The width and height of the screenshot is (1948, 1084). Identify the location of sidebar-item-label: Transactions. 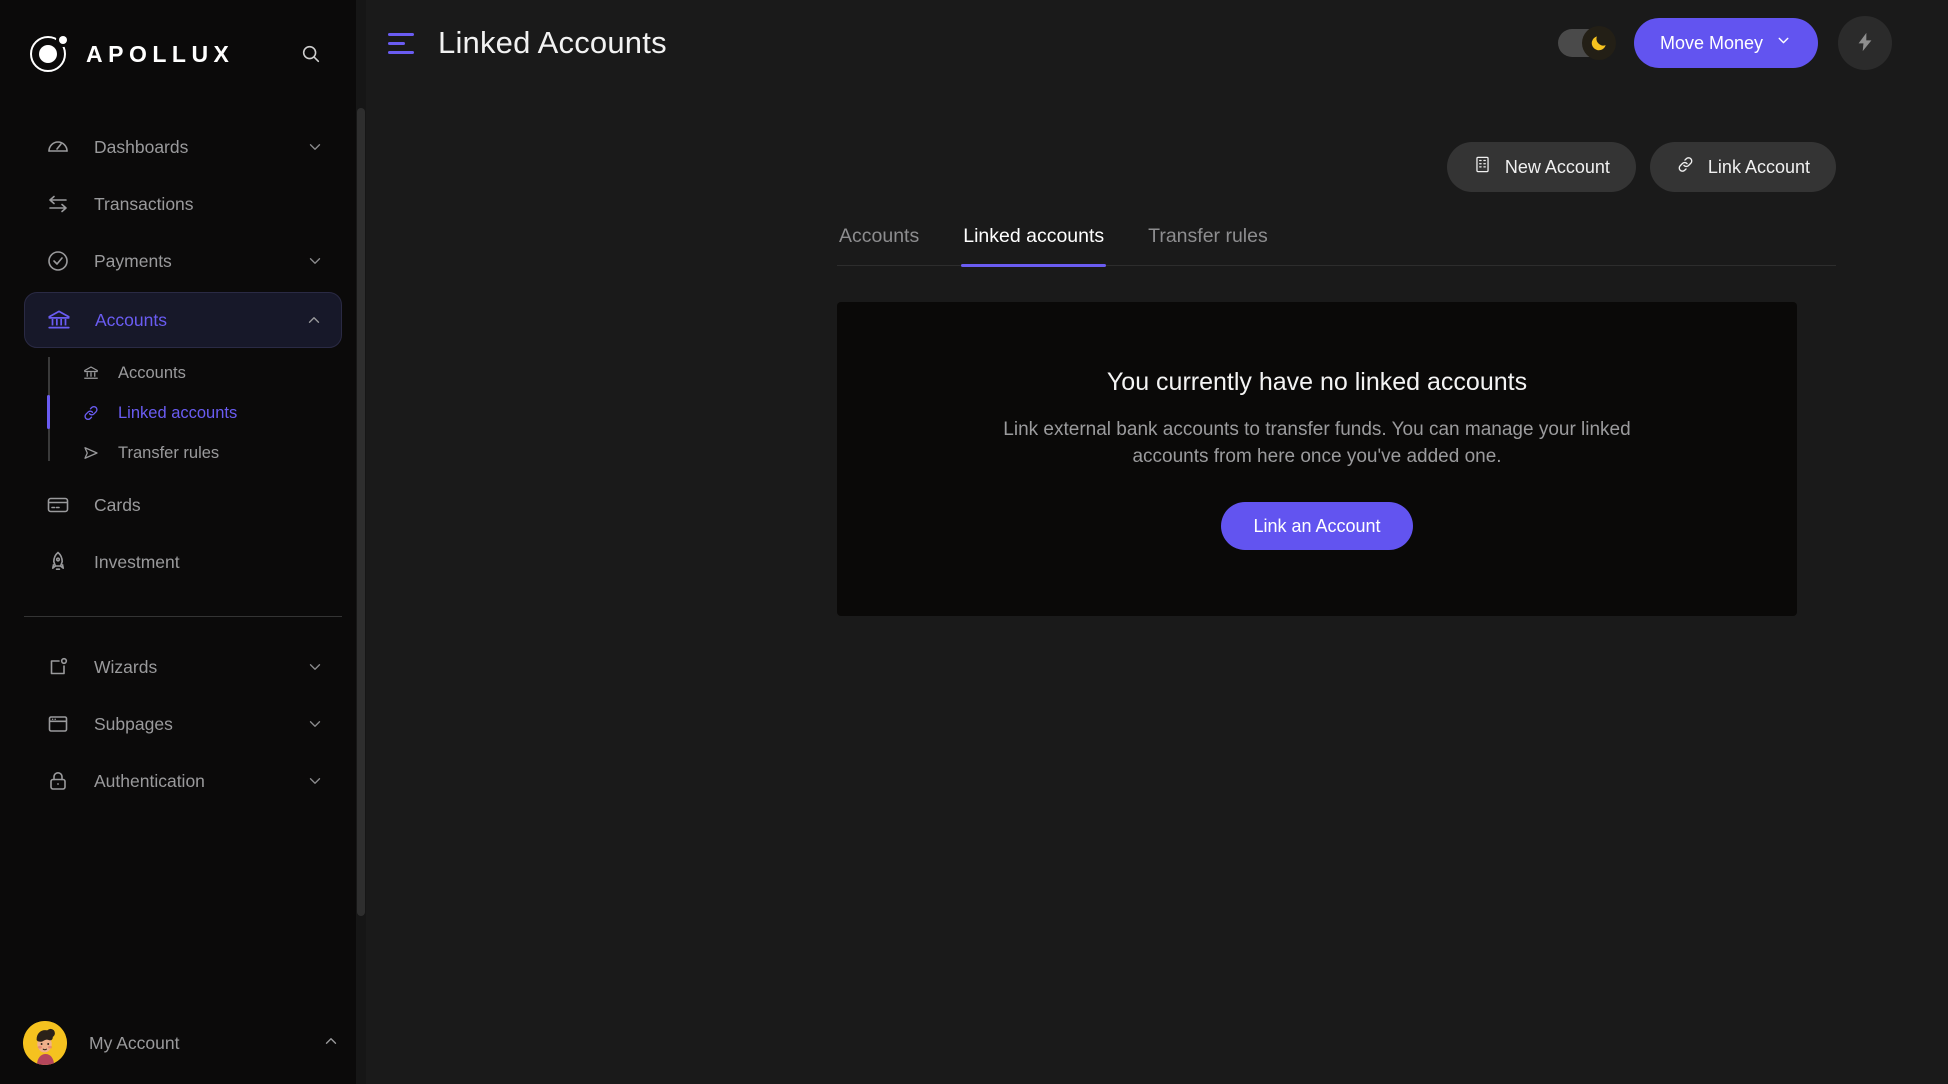
(144, 203).